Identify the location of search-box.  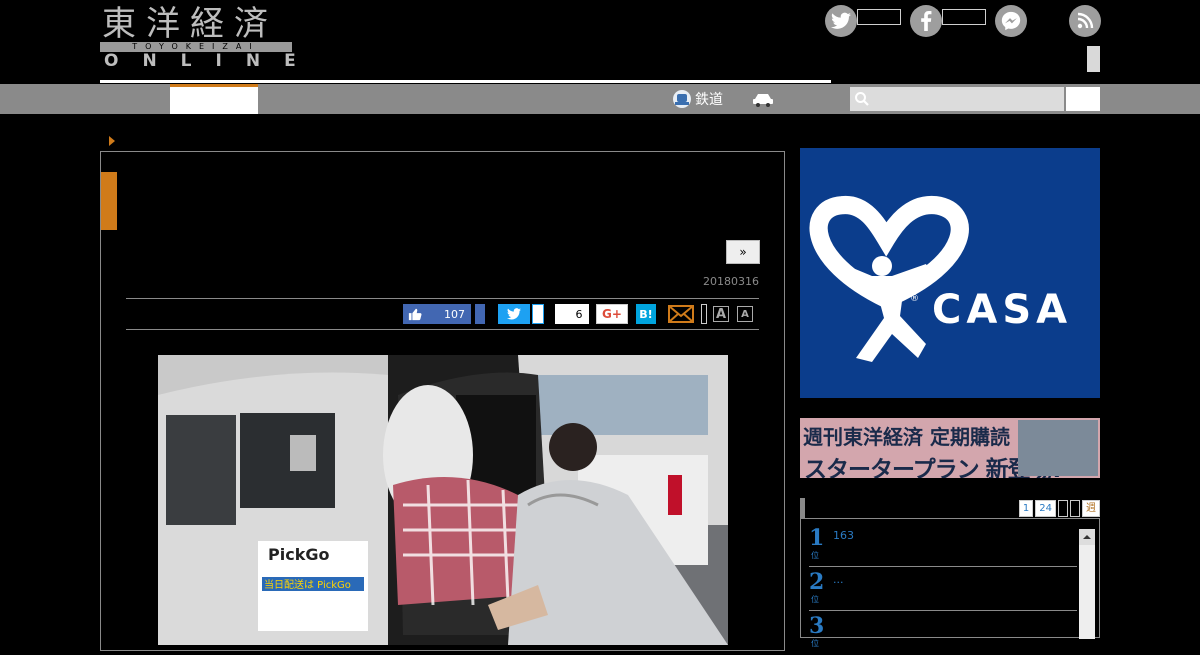
(957, 99).